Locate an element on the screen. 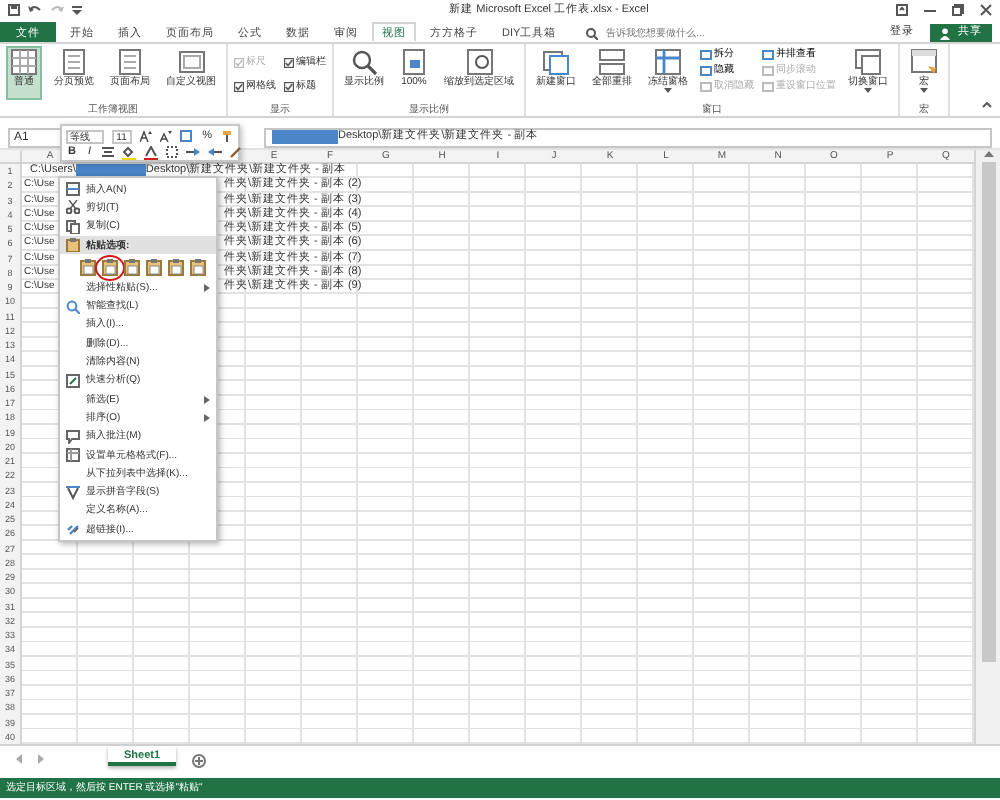 The width and height of the screenshot is (1000, 800). insert-icon is located at coordinates (73, 189).